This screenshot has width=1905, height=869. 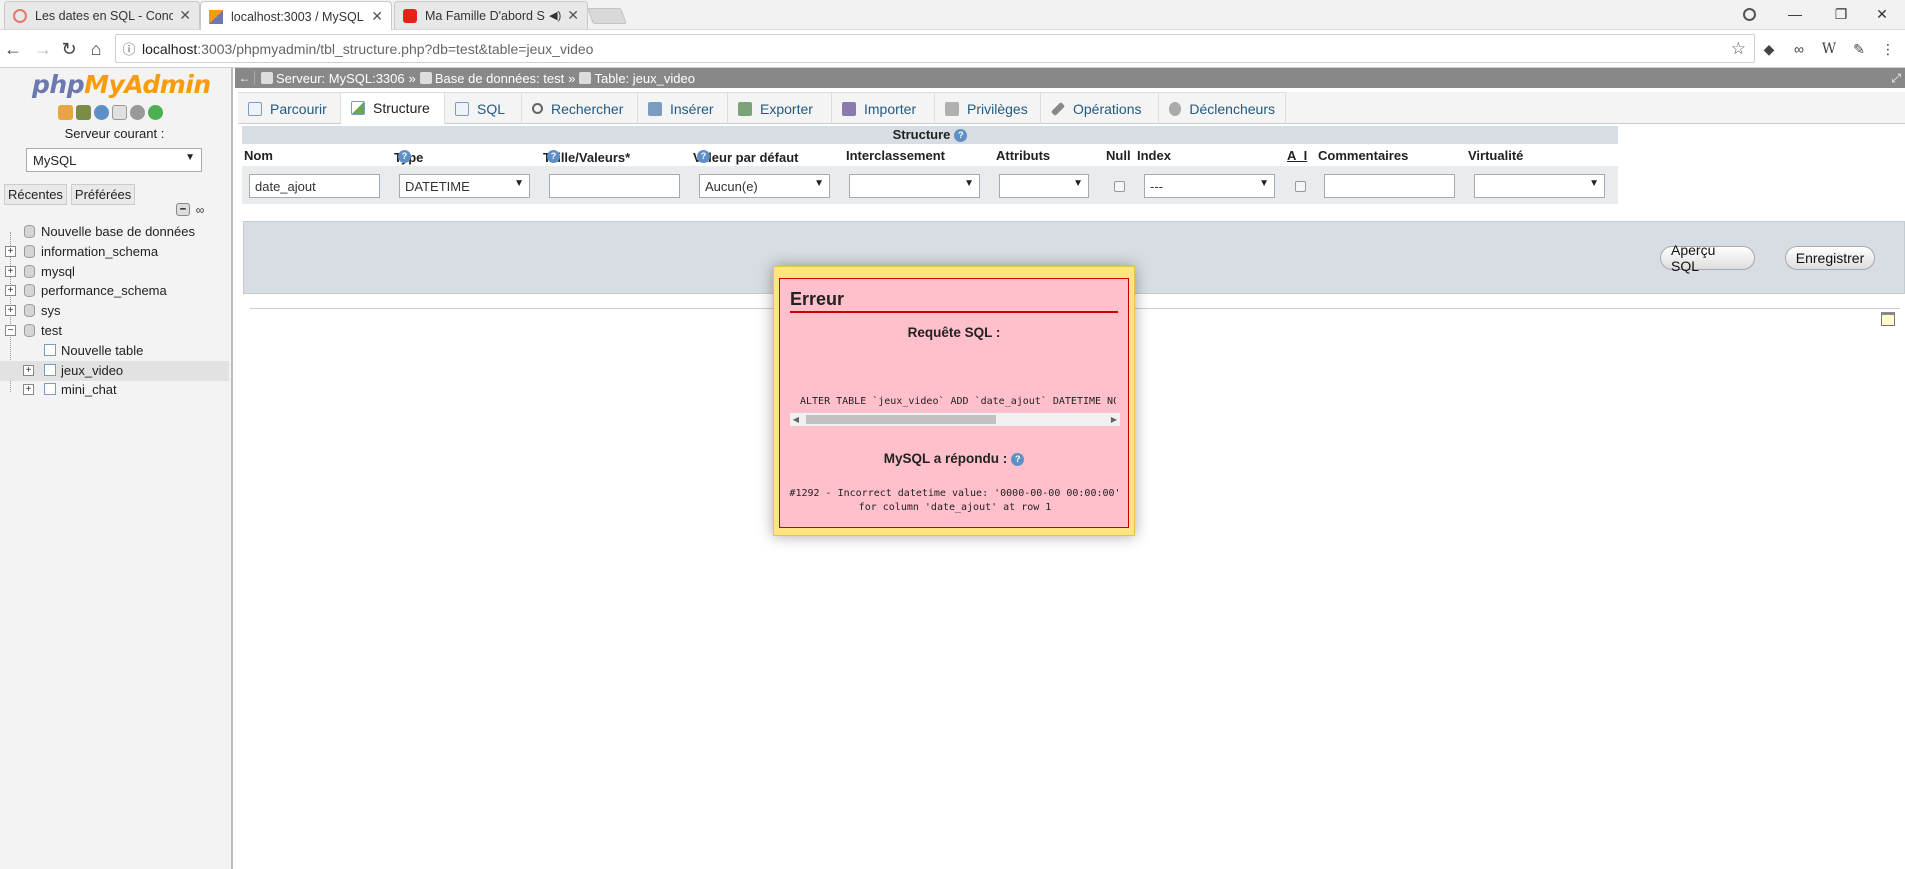 I want to click on console-note-icon, so click(x=1888, y=319).